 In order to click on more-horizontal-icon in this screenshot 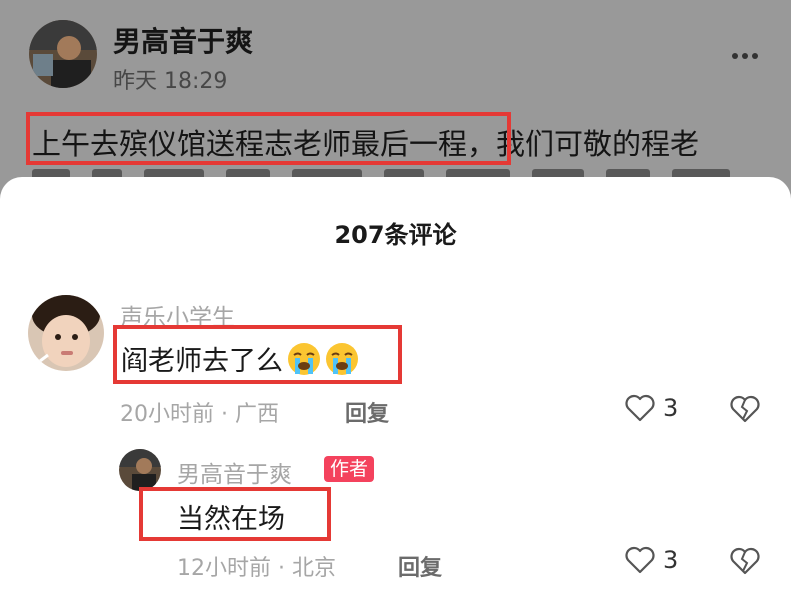, I will do `click(745, 56)`.